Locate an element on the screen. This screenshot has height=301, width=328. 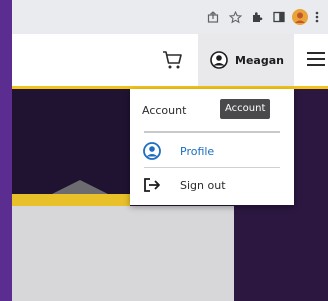
sign-out-icon is located at coordinates (152, 185).